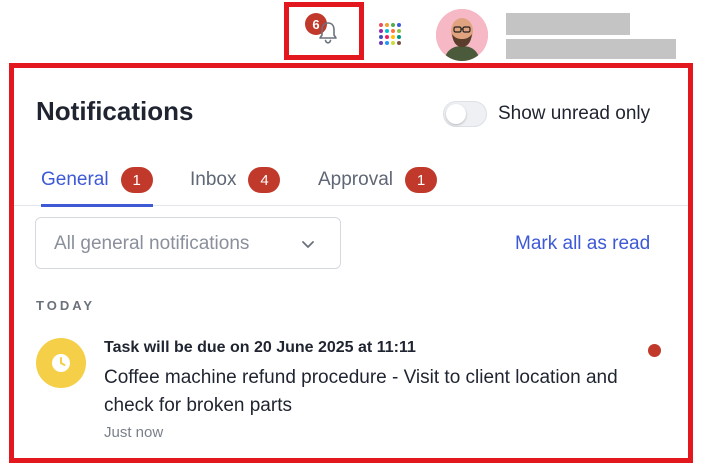 This screenshot has width=708, height=467. I want to click on tab-label: Inbox, so click(213, 179).